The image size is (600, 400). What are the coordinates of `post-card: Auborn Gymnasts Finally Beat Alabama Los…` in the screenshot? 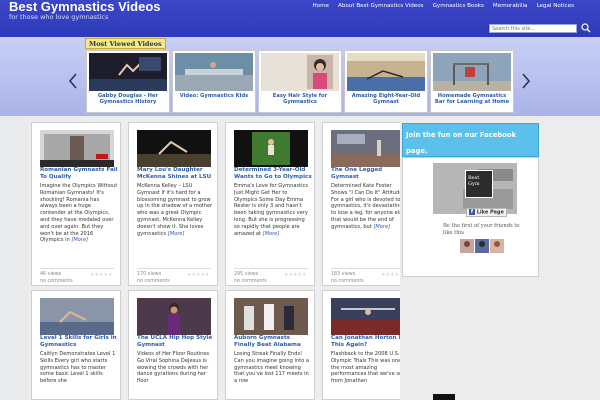 It's located at (270, 345).